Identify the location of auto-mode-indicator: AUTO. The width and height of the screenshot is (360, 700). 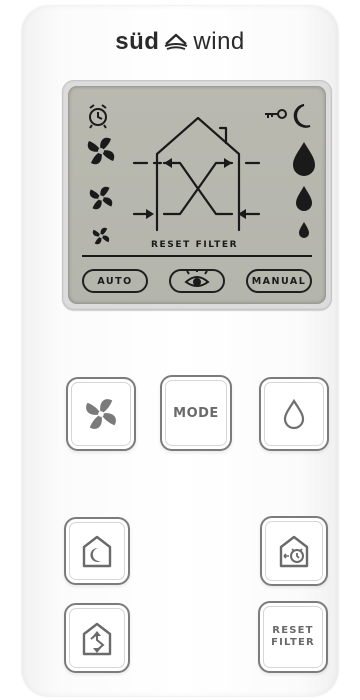
(115, 281).